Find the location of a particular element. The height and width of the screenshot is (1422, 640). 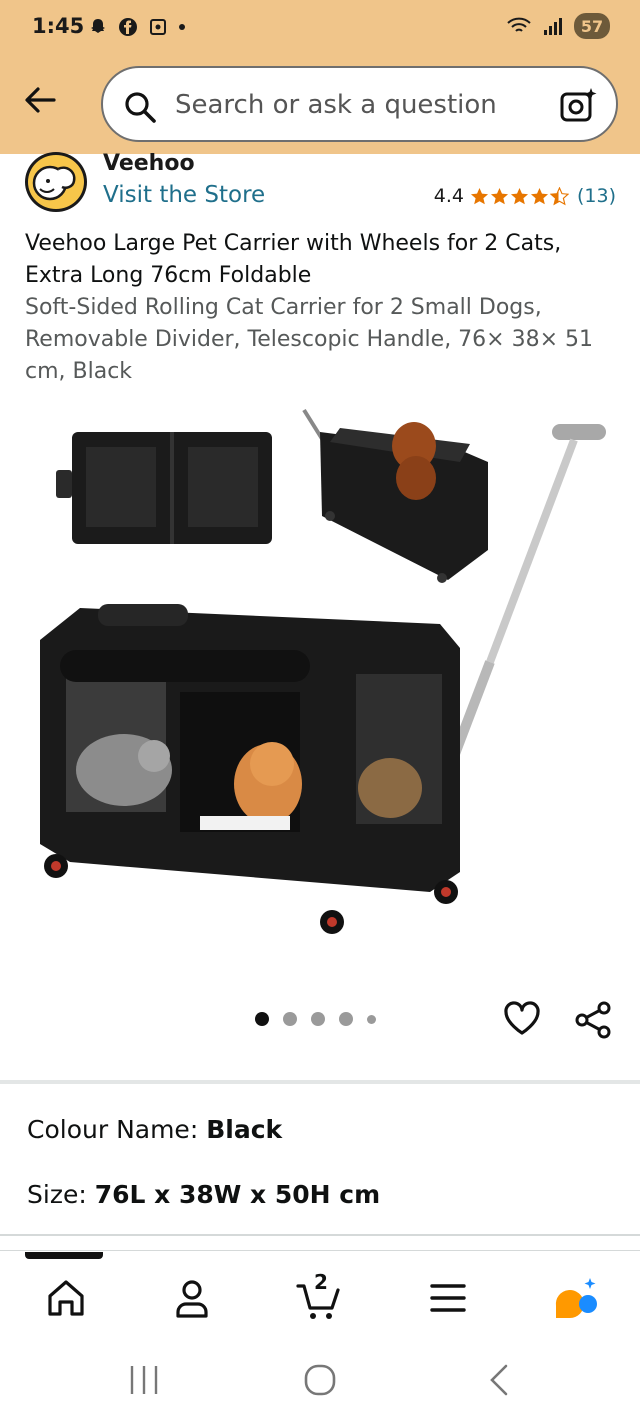

status-bar: 1:45 57 is located at coordinates (320, 29).